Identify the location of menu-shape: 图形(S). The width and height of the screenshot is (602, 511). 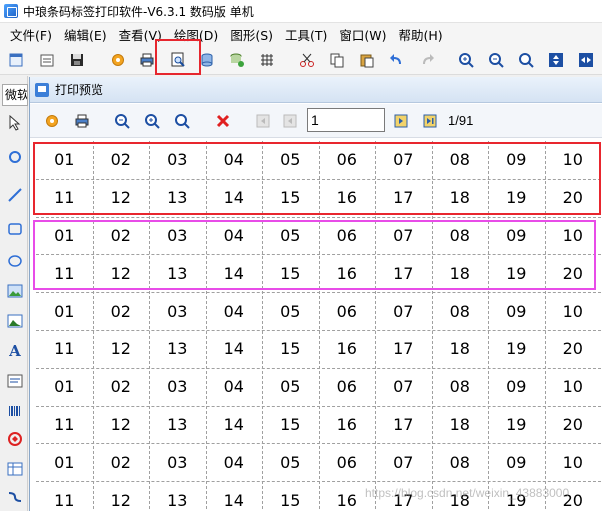
(251, 34).